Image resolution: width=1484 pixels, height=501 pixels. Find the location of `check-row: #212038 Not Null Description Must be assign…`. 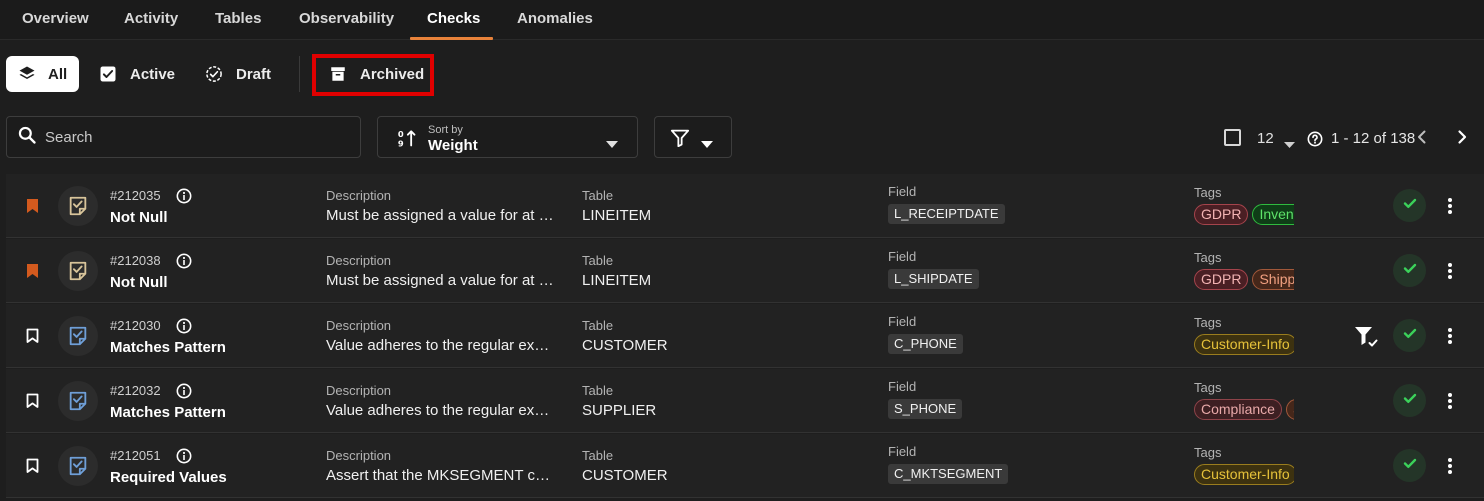

check-row: #212038 Not Null Description Must be assign… is located at coordinates (745, 271).